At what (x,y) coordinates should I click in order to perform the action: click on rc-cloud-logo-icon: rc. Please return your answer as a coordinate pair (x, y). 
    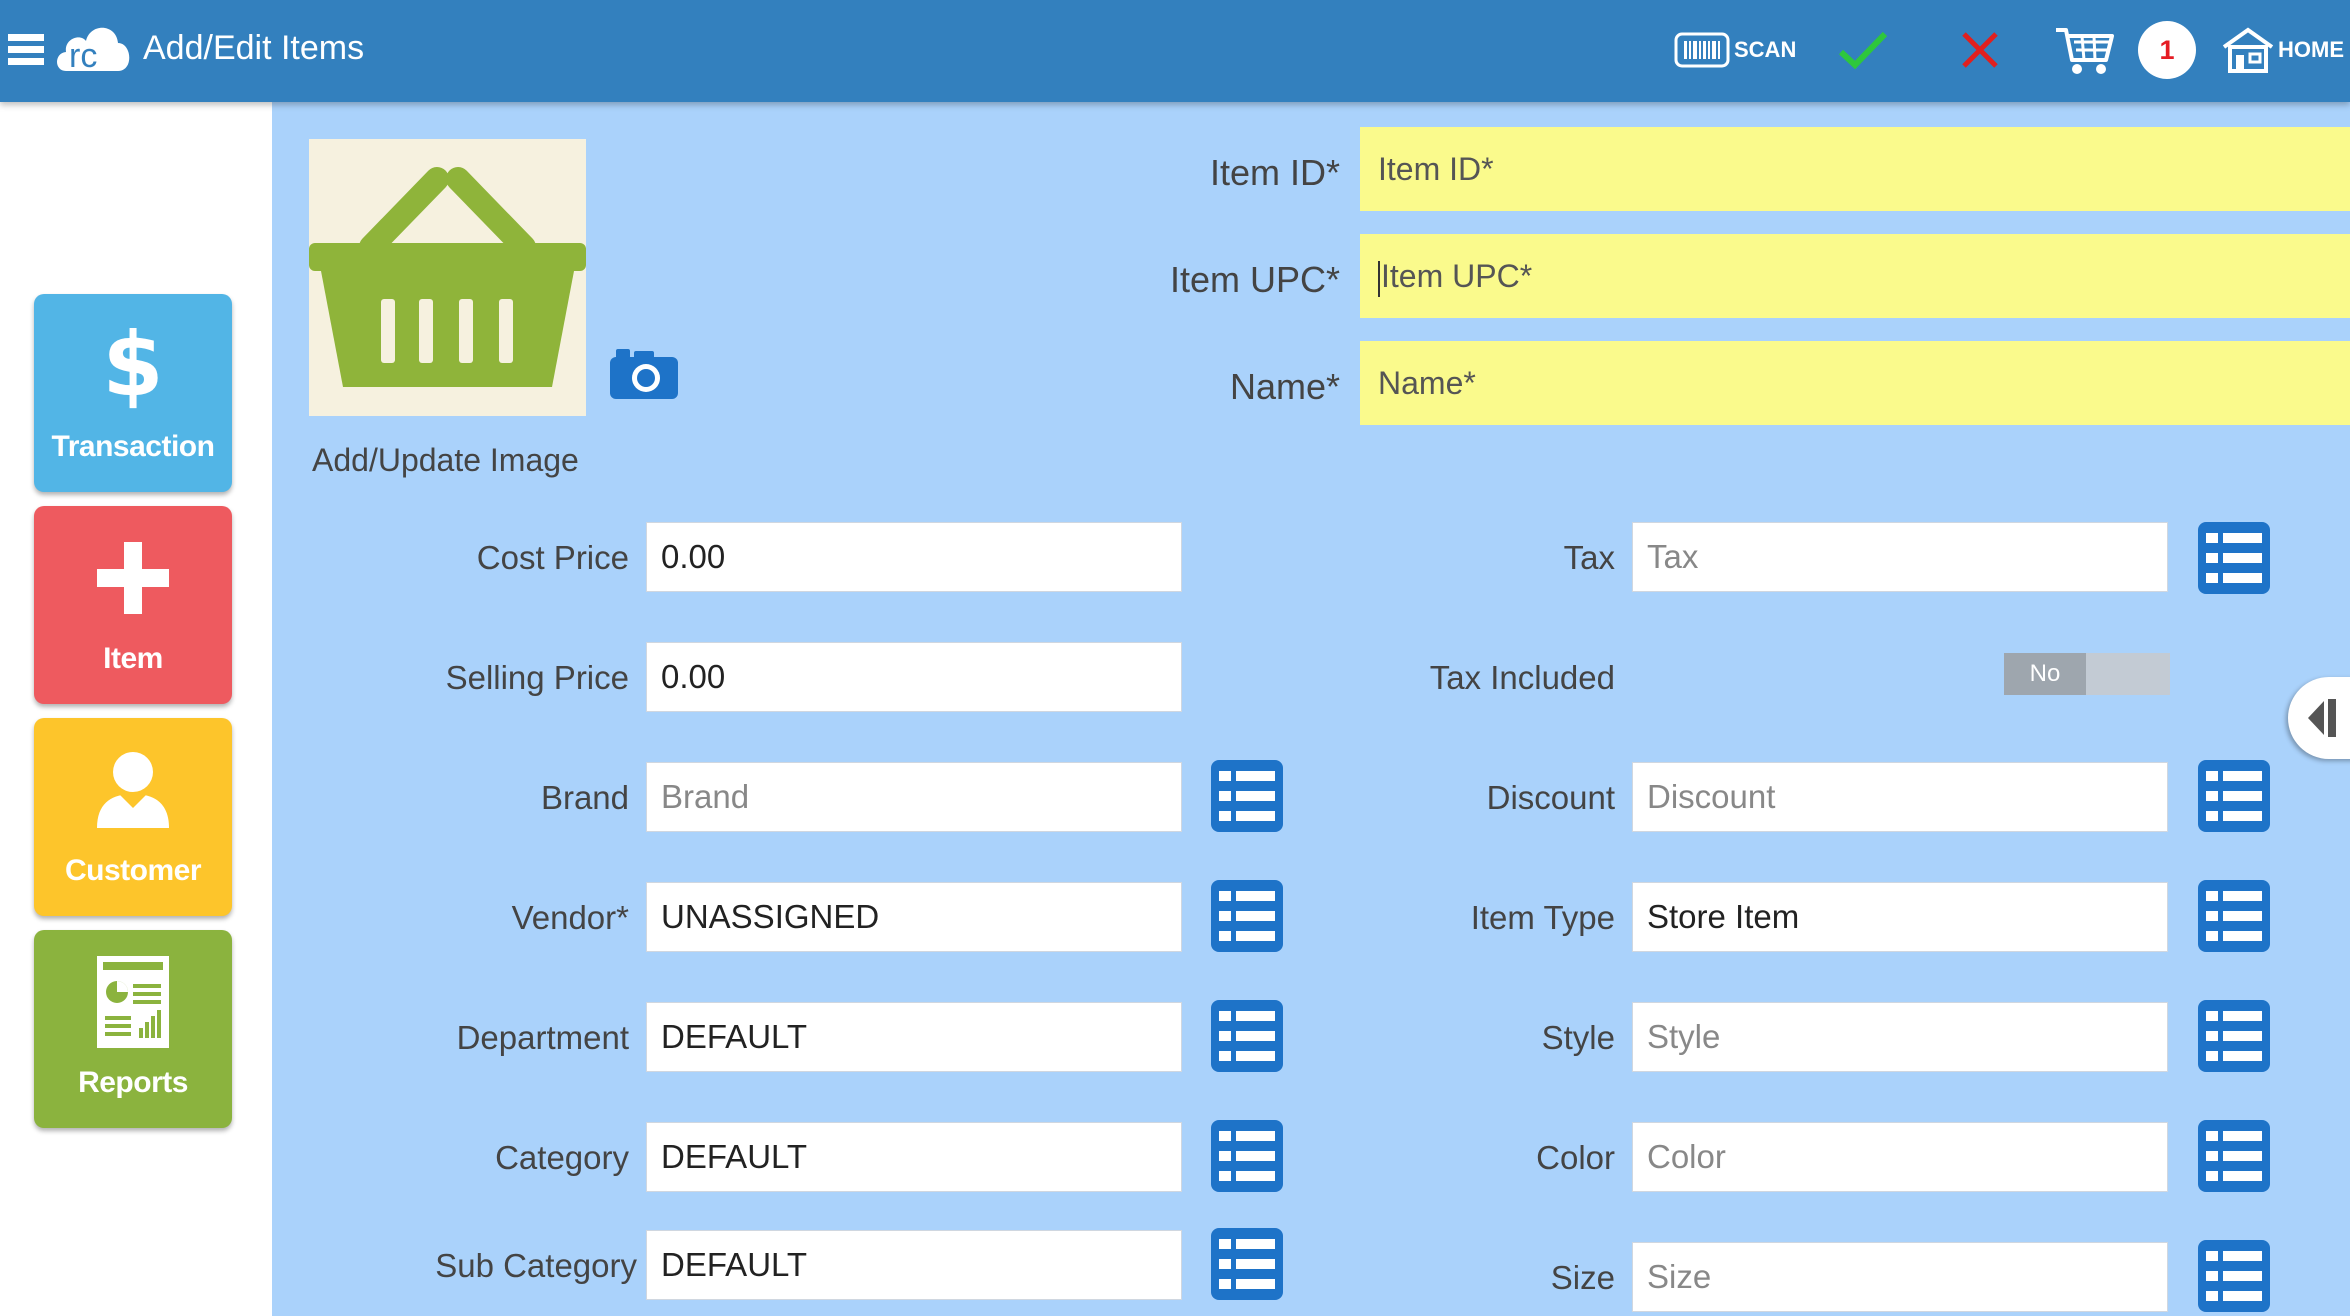
    Looking at the image, I should click on (93, 51).